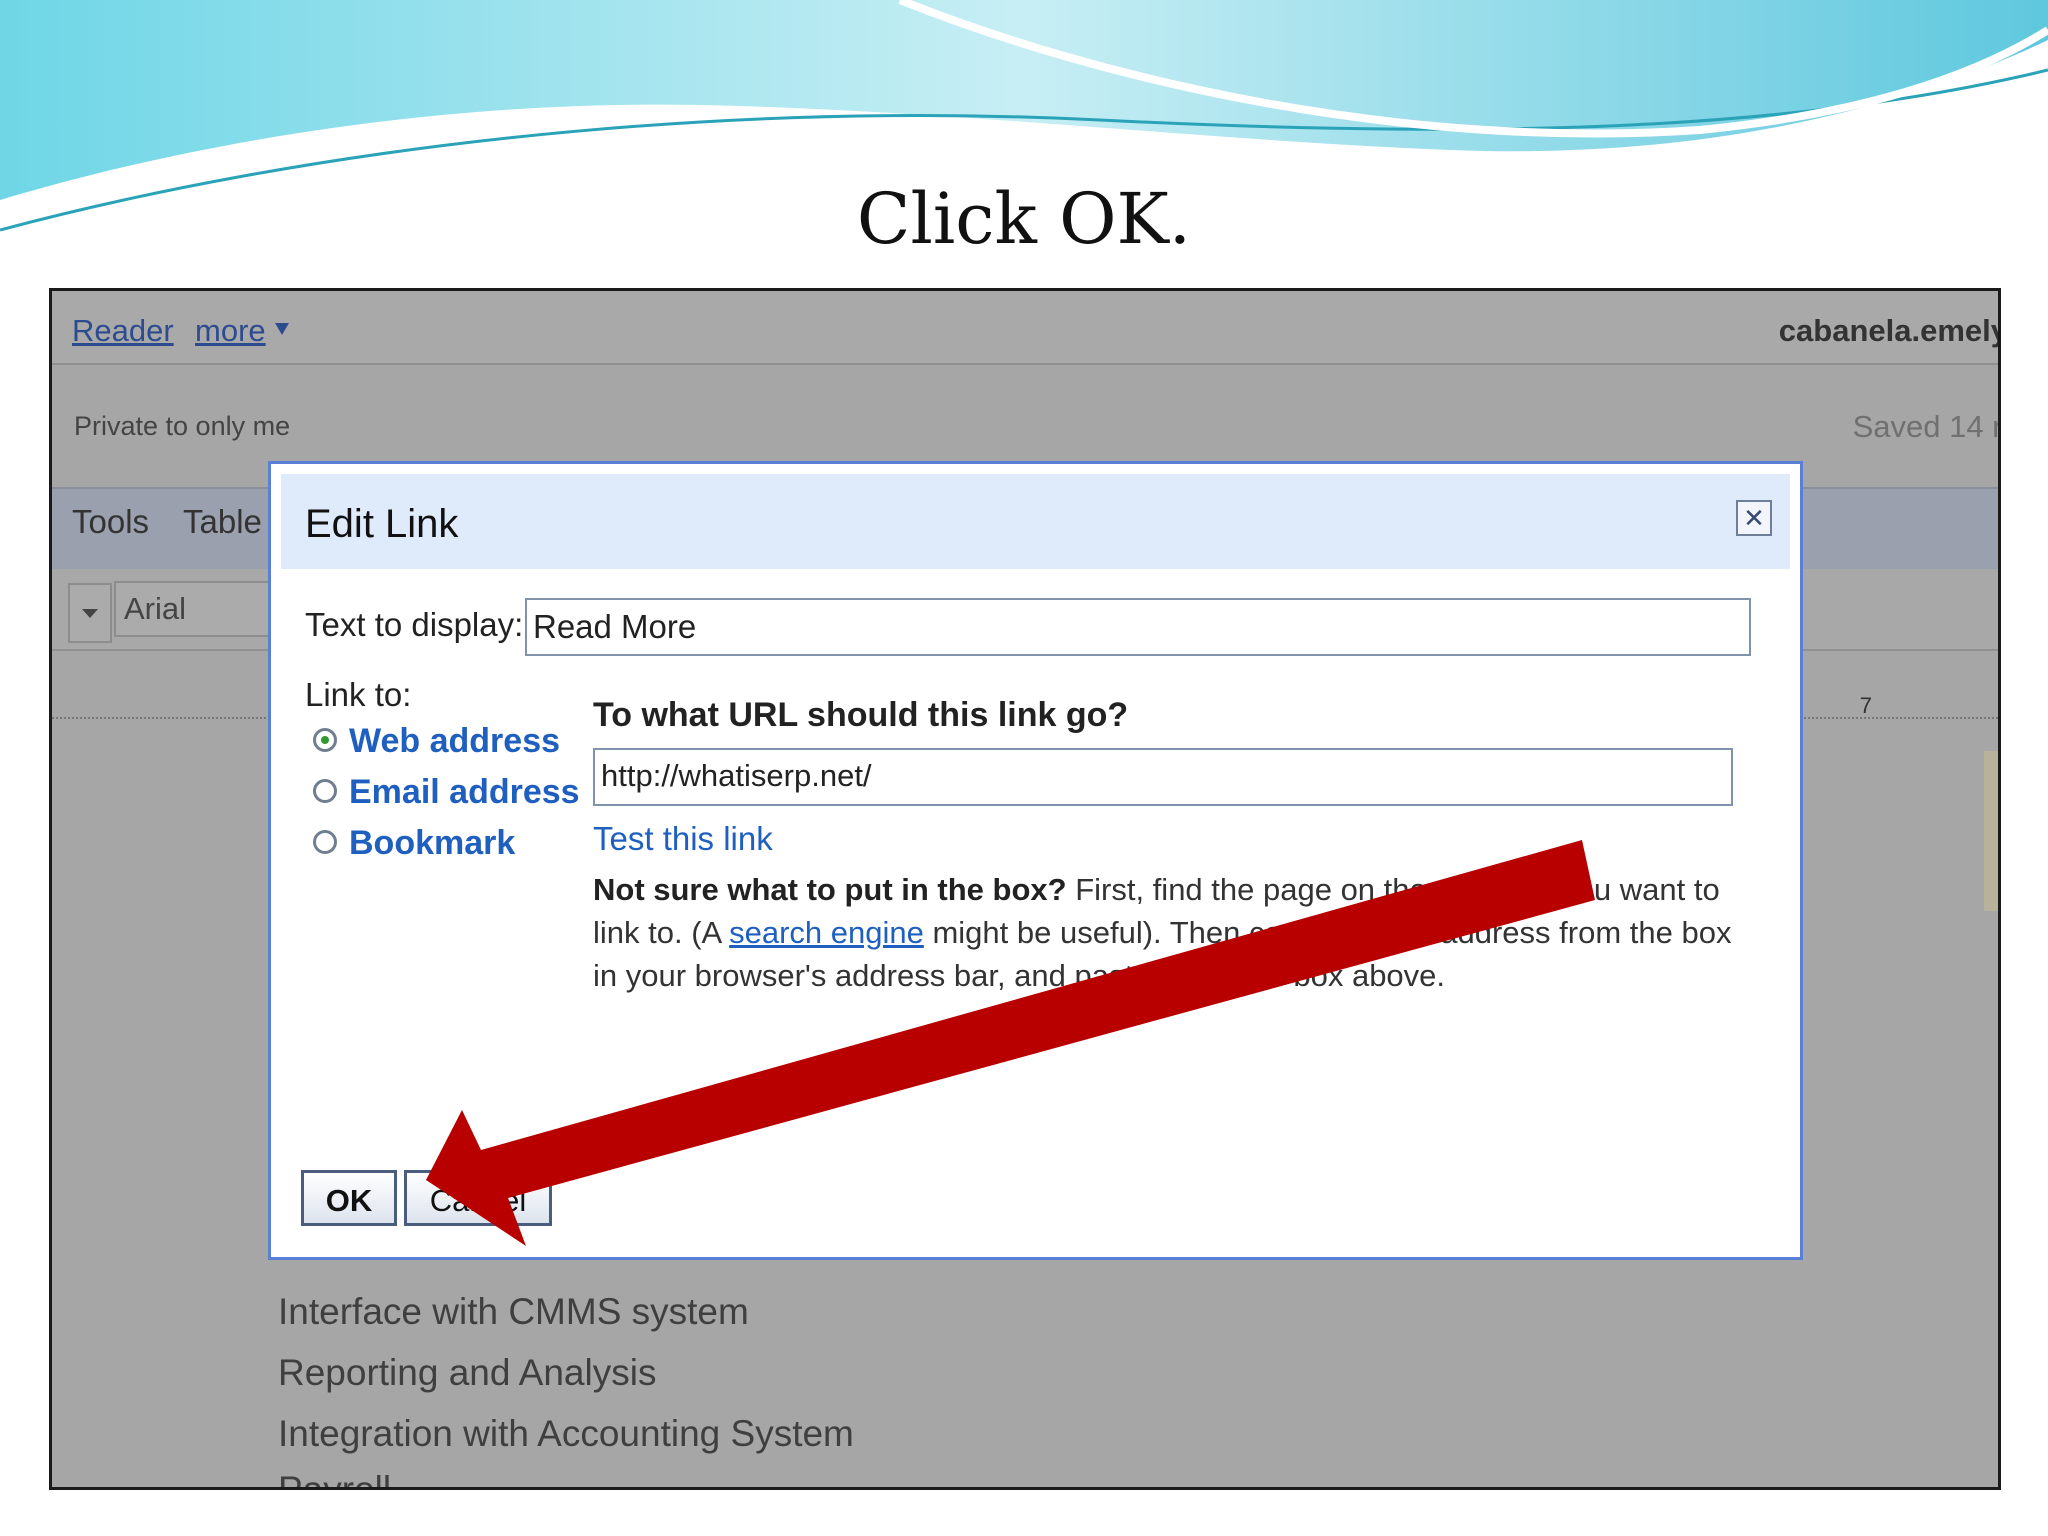 The height and width of the screenshot is (1536, 2048). Describe the element at coordinates (861, 715) in the screenshot. I see `url-question: To what URL should this link go?` at that location.